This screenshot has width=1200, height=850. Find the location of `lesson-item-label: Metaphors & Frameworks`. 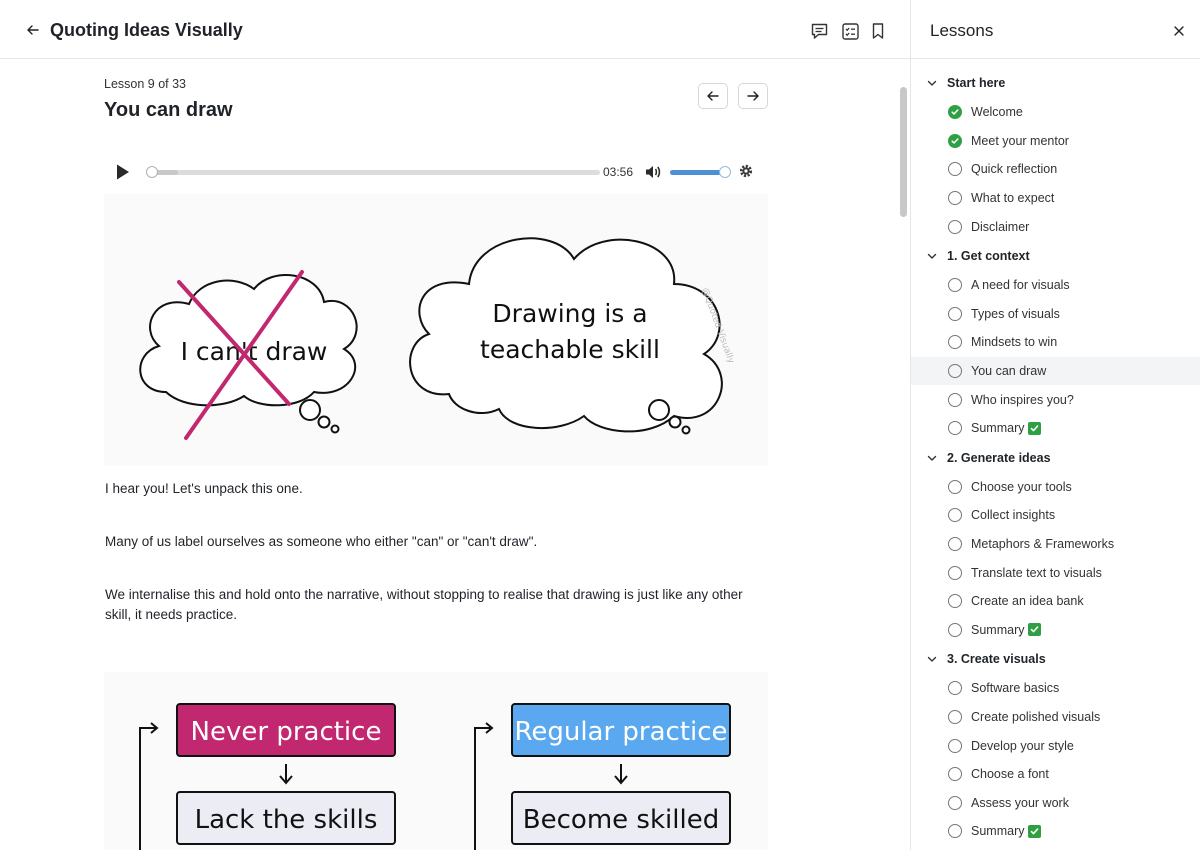

lesson-item-label: Metaphors & Frameworks is located at coordinates (1043, 544).